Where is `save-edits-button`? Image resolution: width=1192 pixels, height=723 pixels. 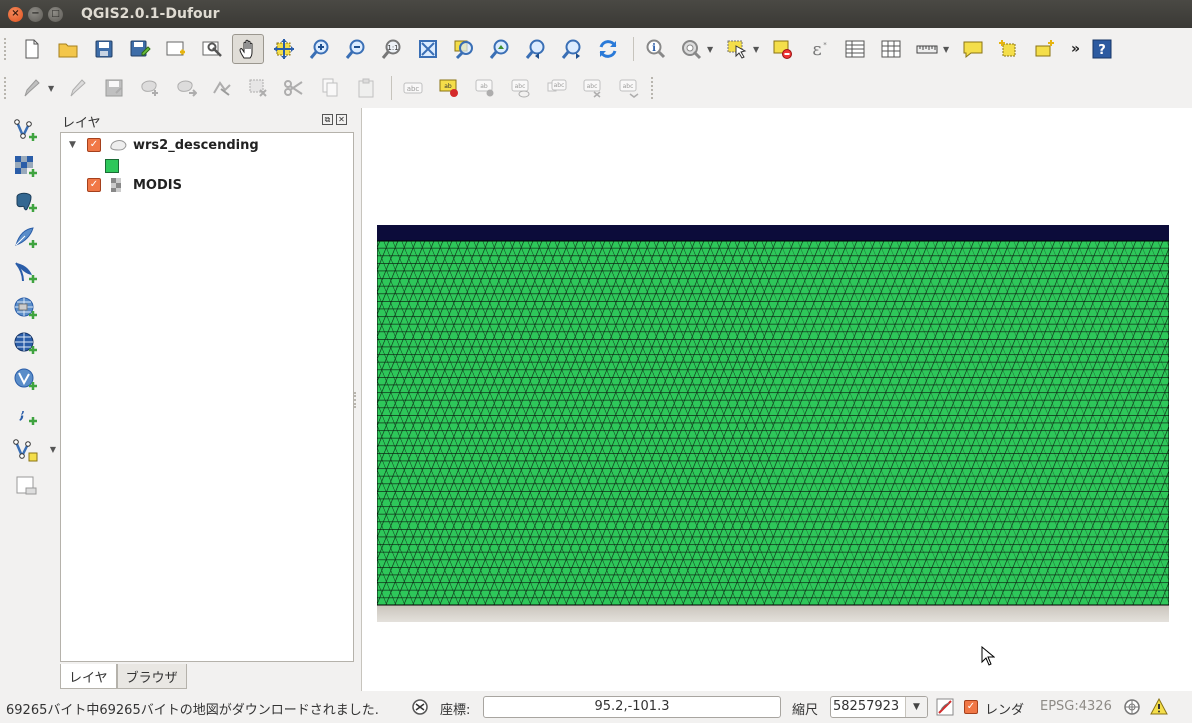 save-edits-button is located at coordinates (114, 88).